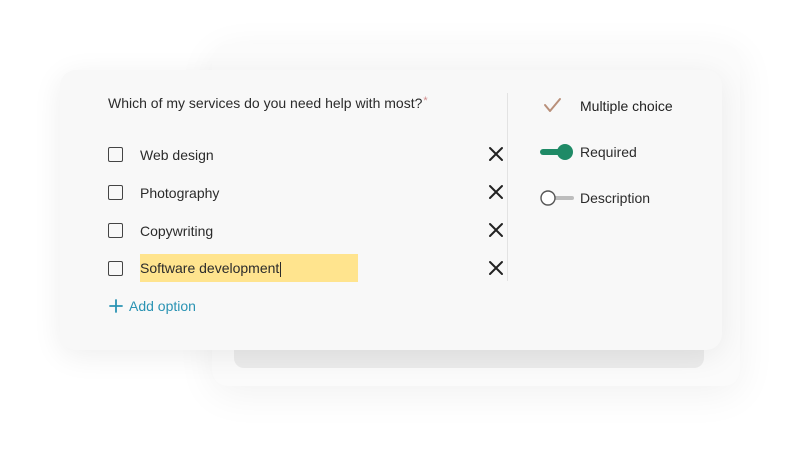 This screenshot has width=802, height=462. What do you see at coordinates (615, 198) in the screenshot?
I see `setting-label: Description` at bounding box center [615, 198].